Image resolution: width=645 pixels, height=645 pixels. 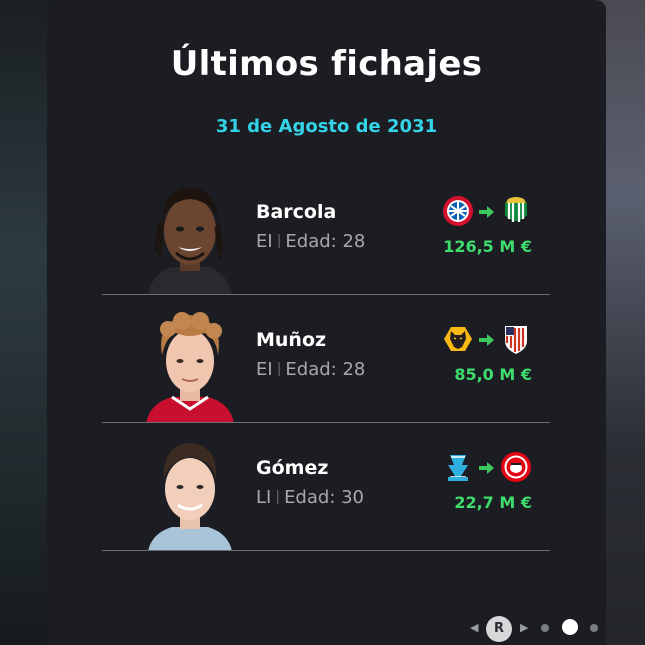 What do you see at coordinates (524, 627) in the screenshot?
I see `chevron-right-icon: ▶` at bounding box center [524, 627].